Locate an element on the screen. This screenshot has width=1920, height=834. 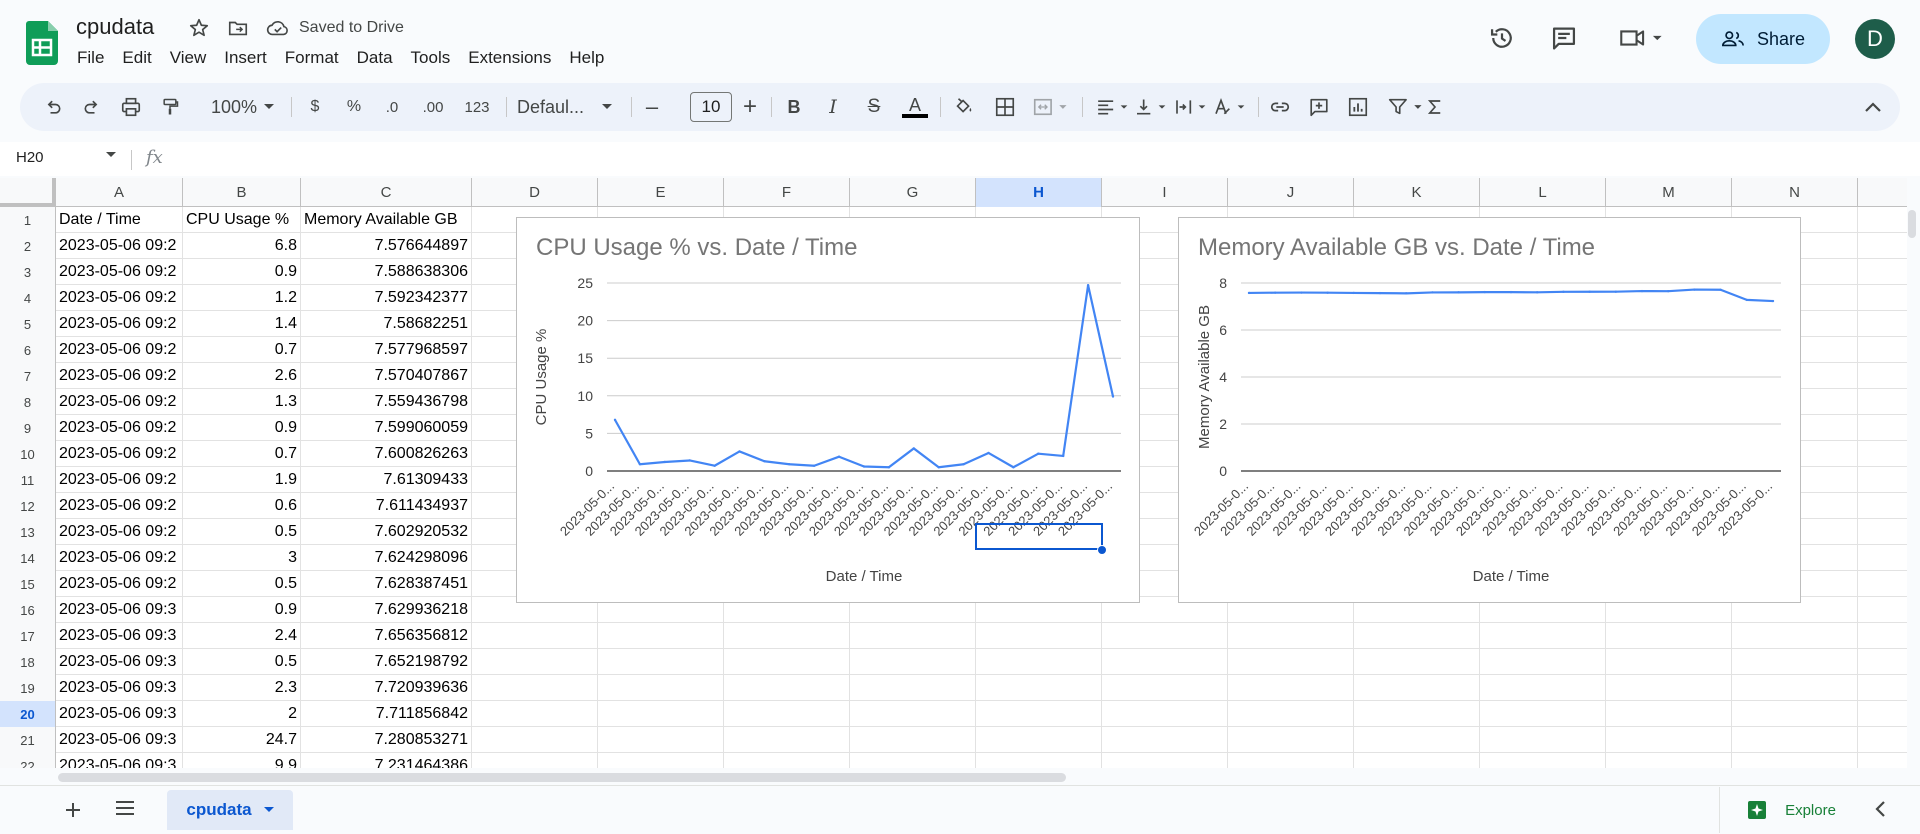
active-cell-h20 is located at coordinates (1039, 536).